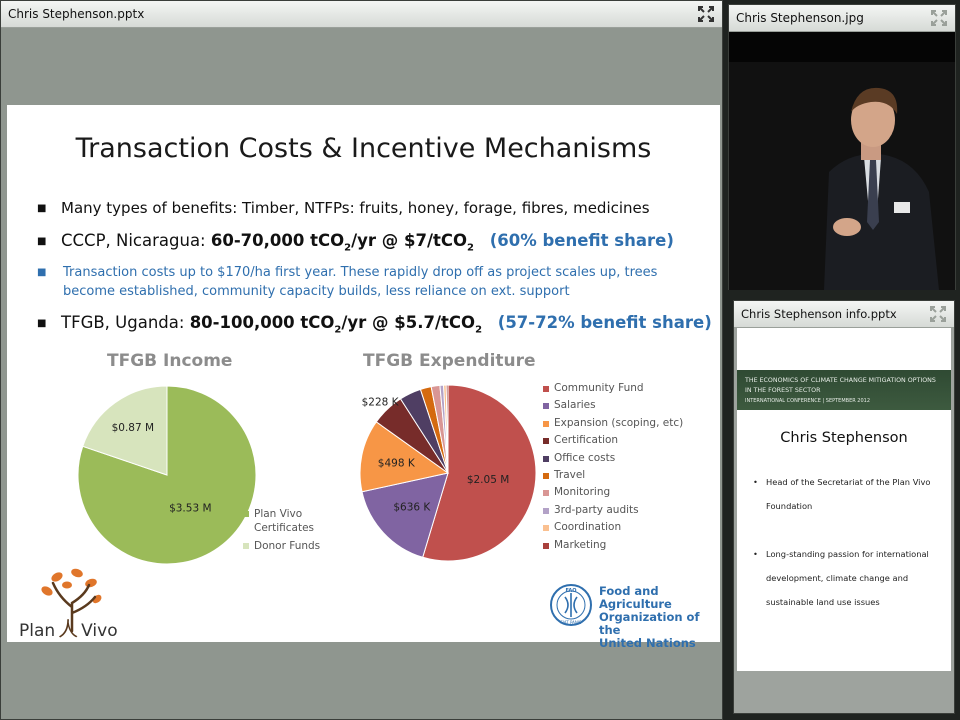  What do you see at coordinates (613, 547) in the screenshot?
I see `legend-entry: Marketing` at bounding box center [613, 547].